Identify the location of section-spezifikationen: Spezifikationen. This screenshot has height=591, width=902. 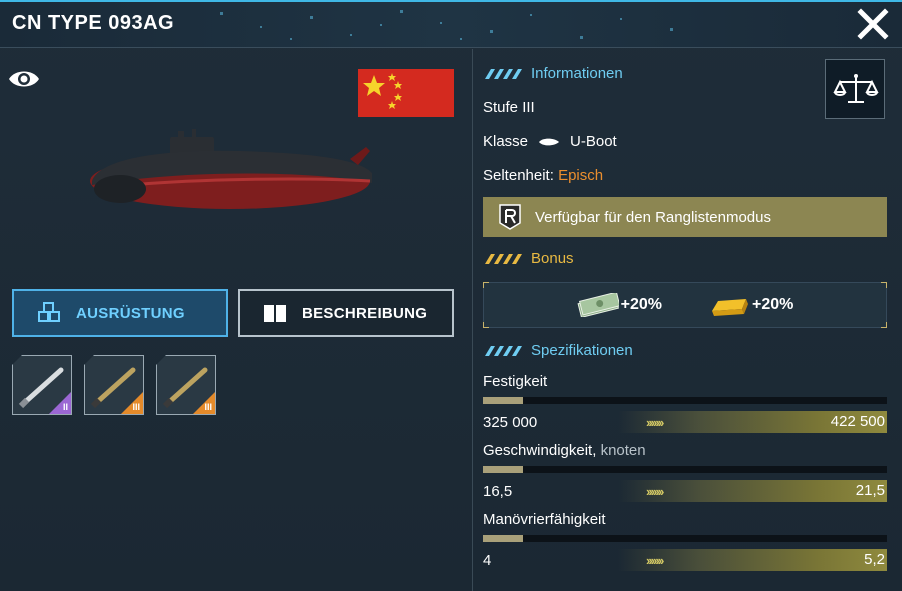
(559, 350).